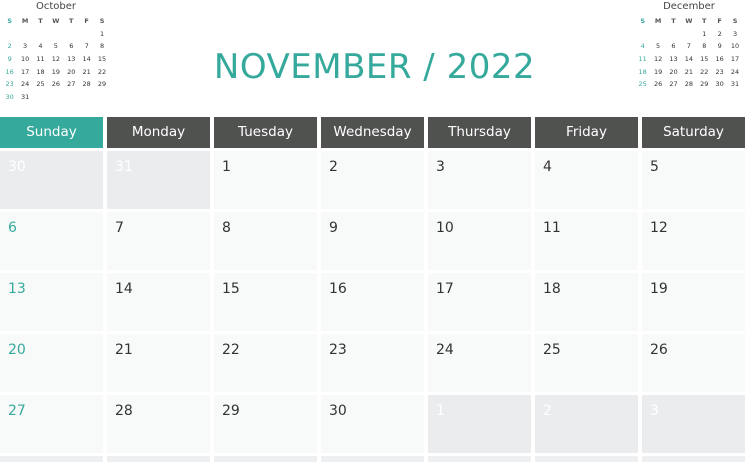 The image size is (749, 465). What do you see at coordinates (372, 302) in the screenshot?
I see `day-cell: 16` at bounding box center [372, 302].